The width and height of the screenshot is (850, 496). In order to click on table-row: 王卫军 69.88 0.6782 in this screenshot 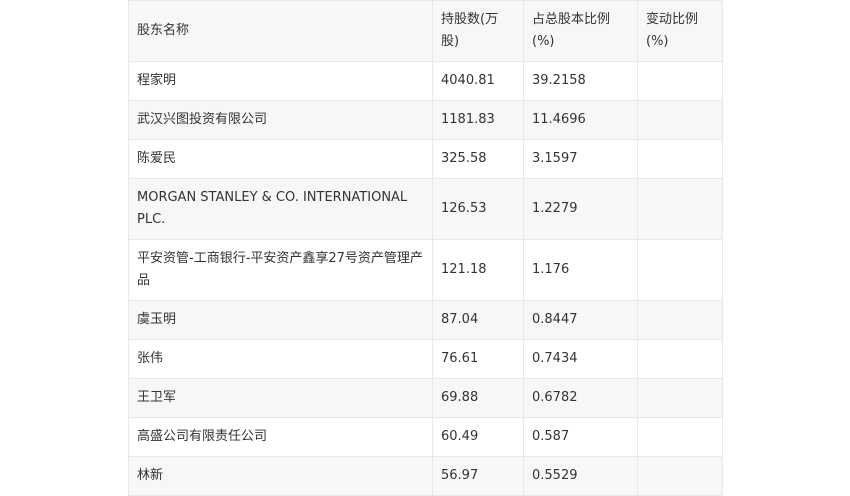, I will do `click(425, 398)`.